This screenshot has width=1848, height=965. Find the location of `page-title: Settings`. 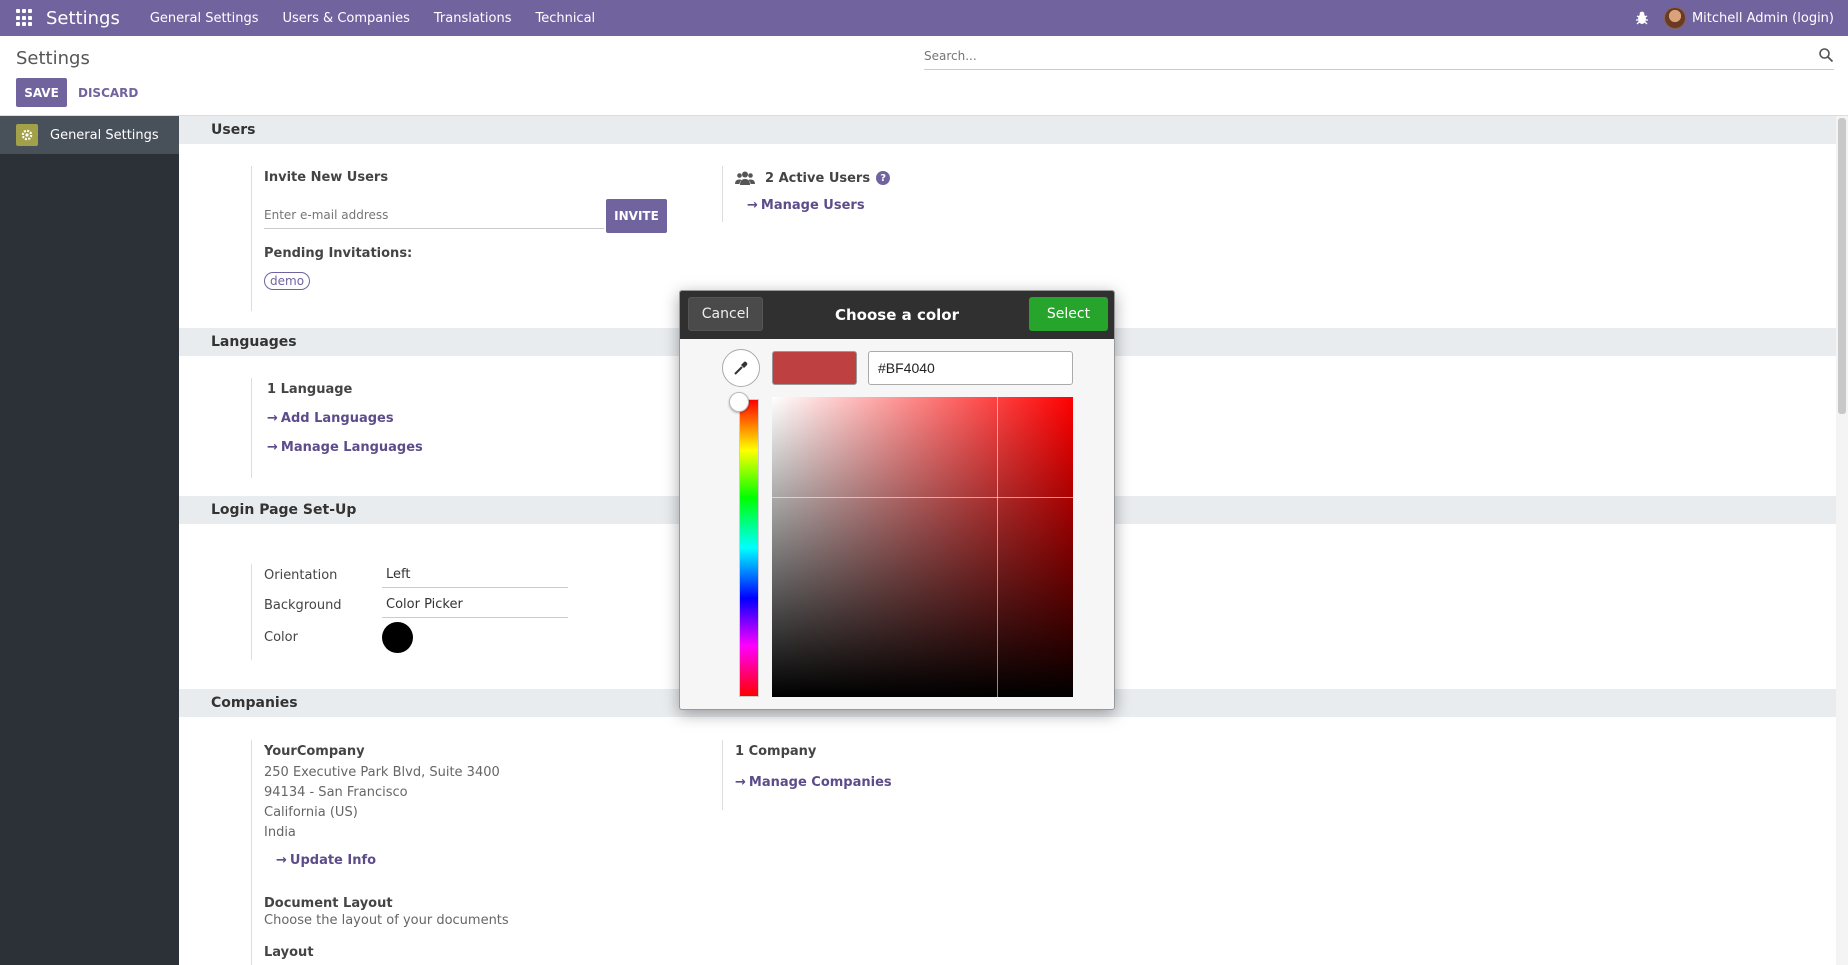

page-title: Settings is located at coordinates (53, 58).